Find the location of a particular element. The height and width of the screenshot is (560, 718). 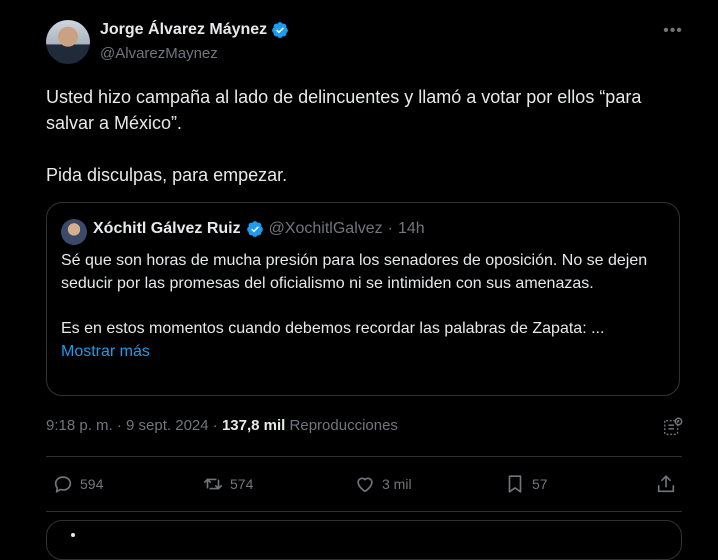

share-button is located at coordinates (666, 484).